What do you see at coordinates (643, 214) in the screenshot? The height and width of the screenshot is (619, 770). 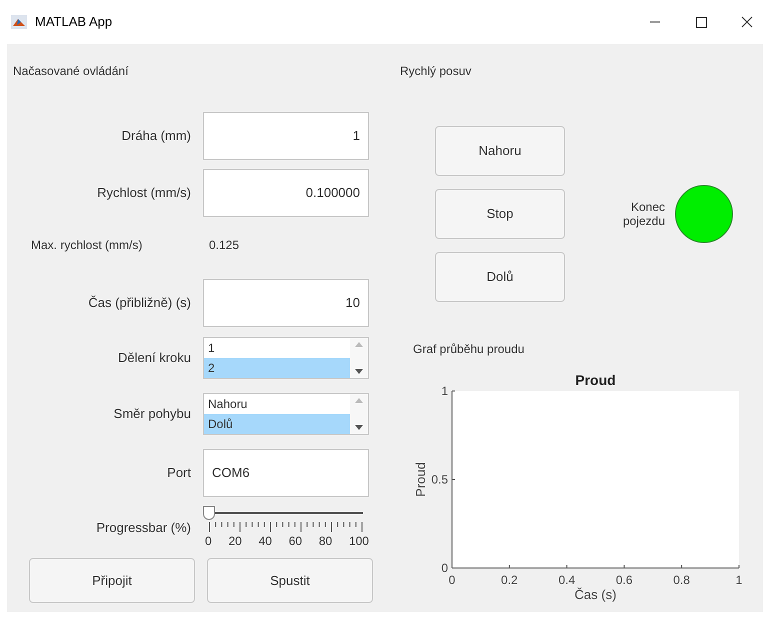 I see `lamp-label: Konec pojezdu` at bounding box center [643, 214].